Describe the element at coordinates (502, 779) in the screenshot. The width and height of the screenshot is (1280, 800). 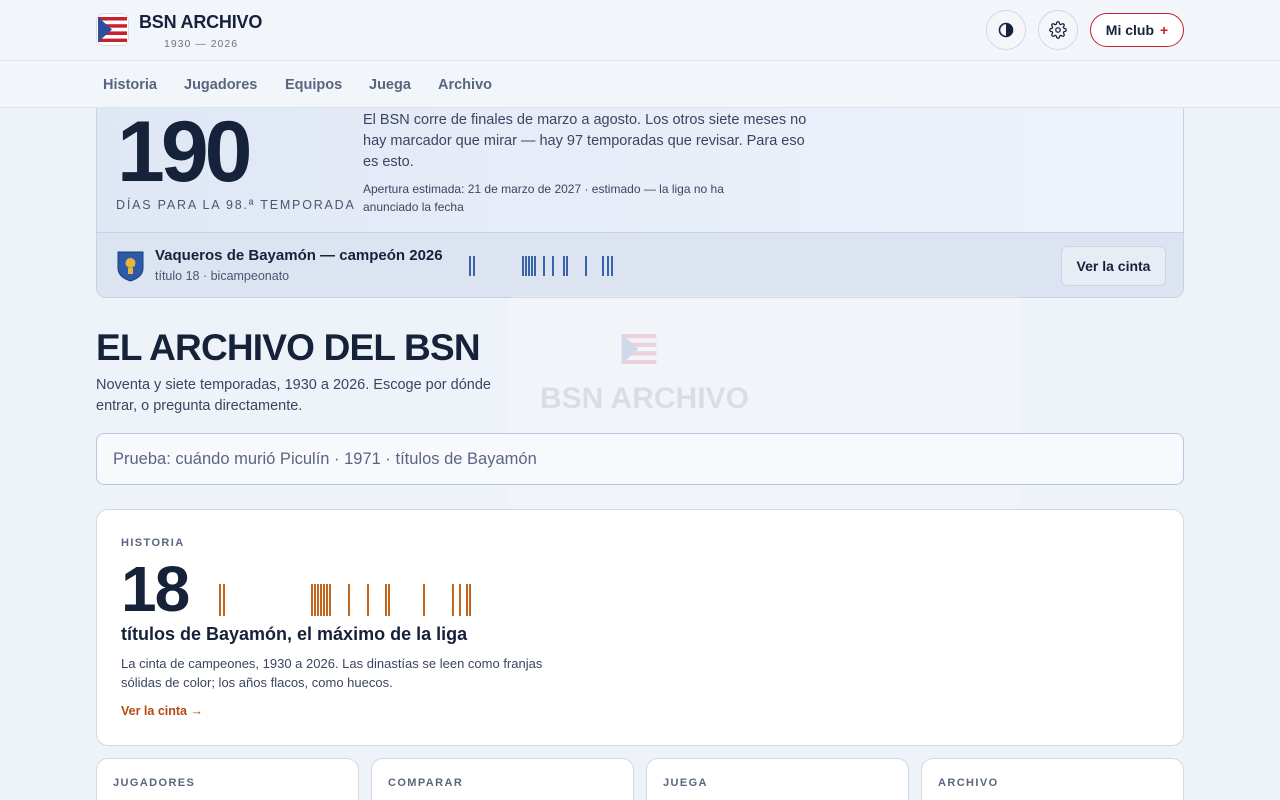
I see `card-comparar: COMPARAR` at that location.